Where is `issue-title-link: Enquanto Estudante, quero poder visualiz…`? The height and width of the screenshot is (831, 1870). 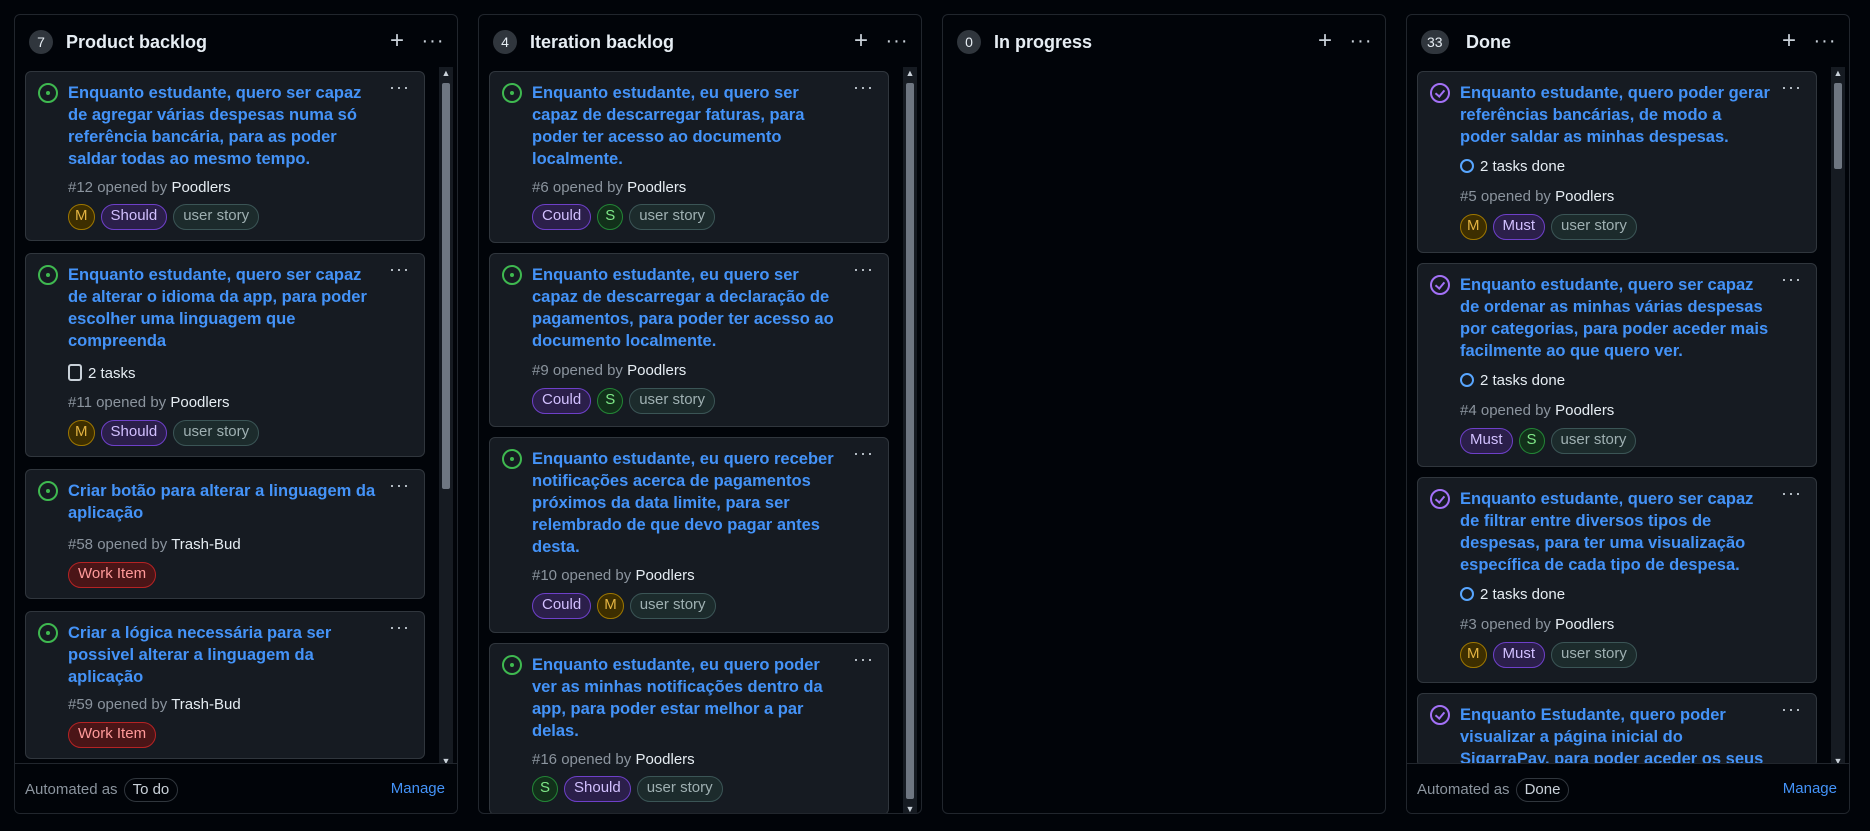 issue-title-link: Enquanto Estudante, quero poder visualiz… is located at coordinates (1615, 735).